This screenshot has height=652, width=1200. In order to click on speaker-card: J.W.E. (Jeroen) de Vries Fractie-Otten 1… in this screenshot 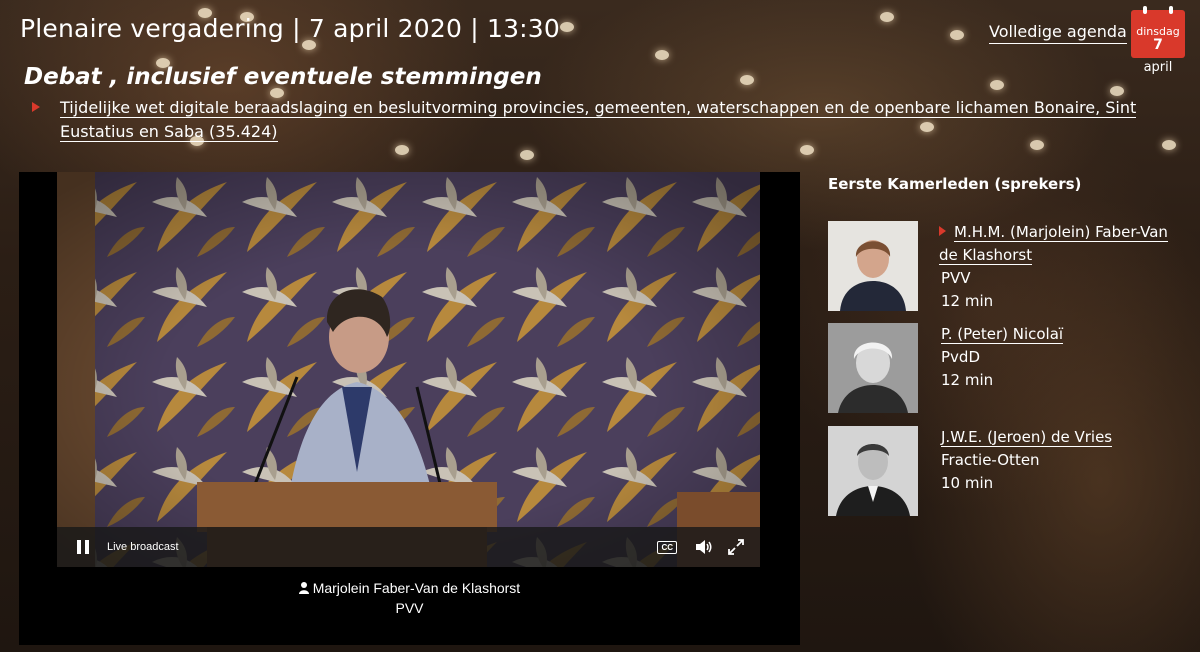, I will do `click(1008, 472)`.